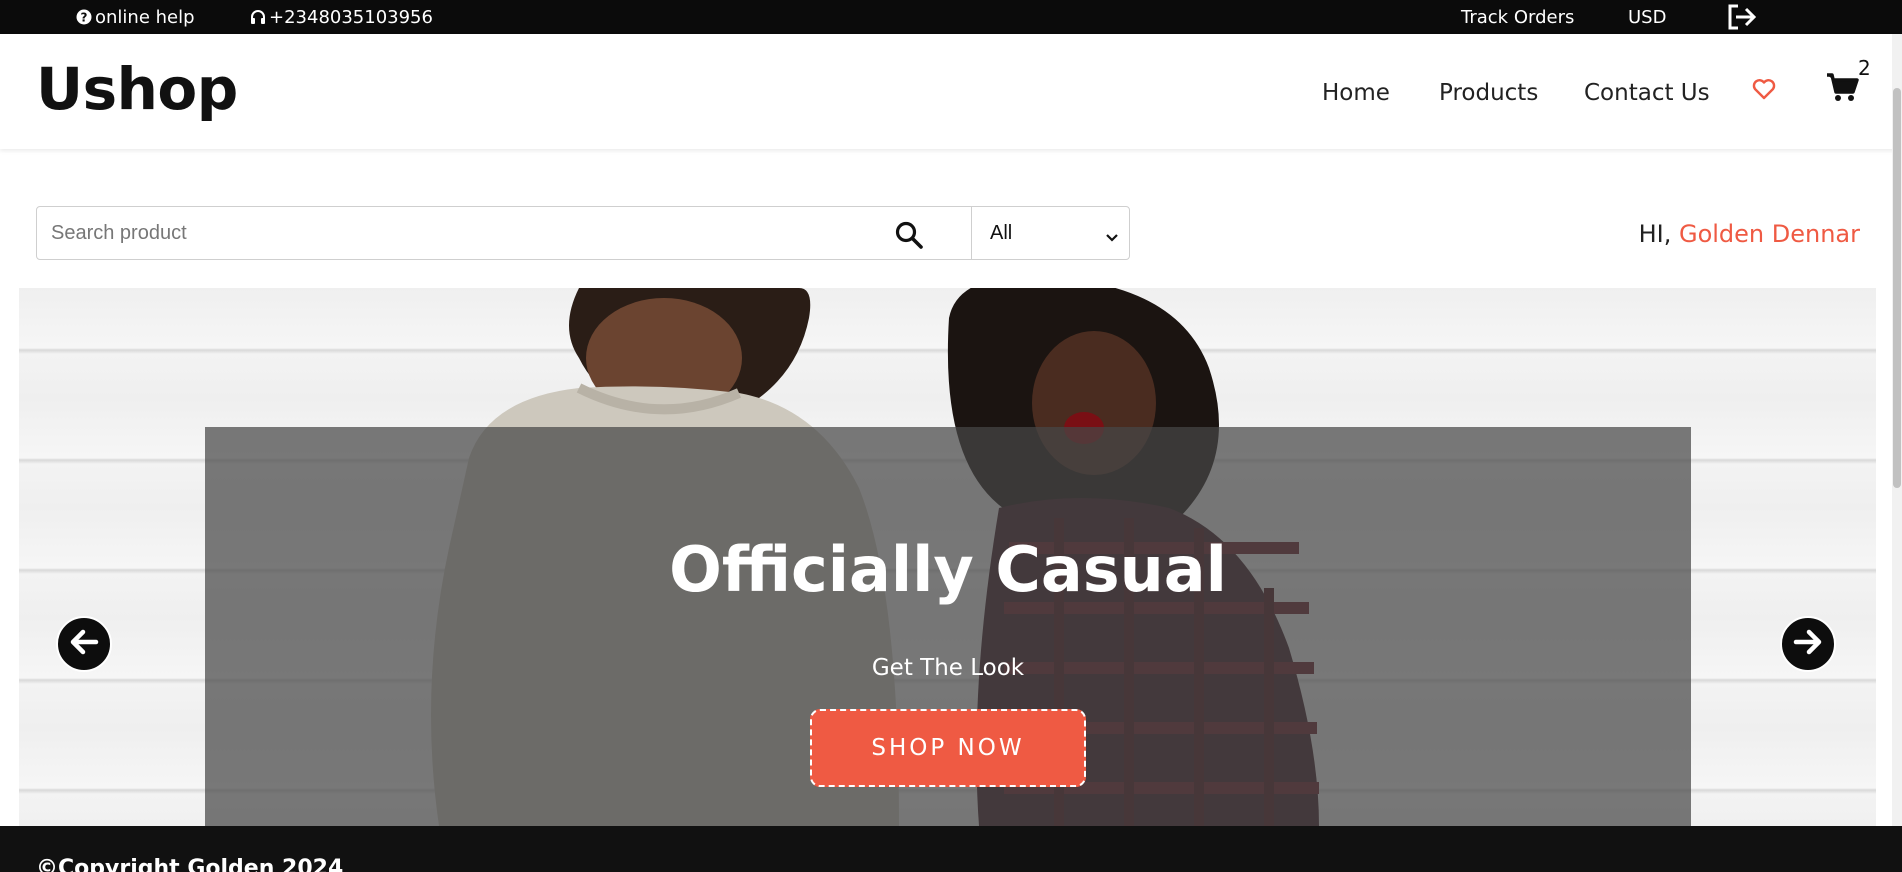  I want to click on phone-number: +2348035103956, so click(351, 17).